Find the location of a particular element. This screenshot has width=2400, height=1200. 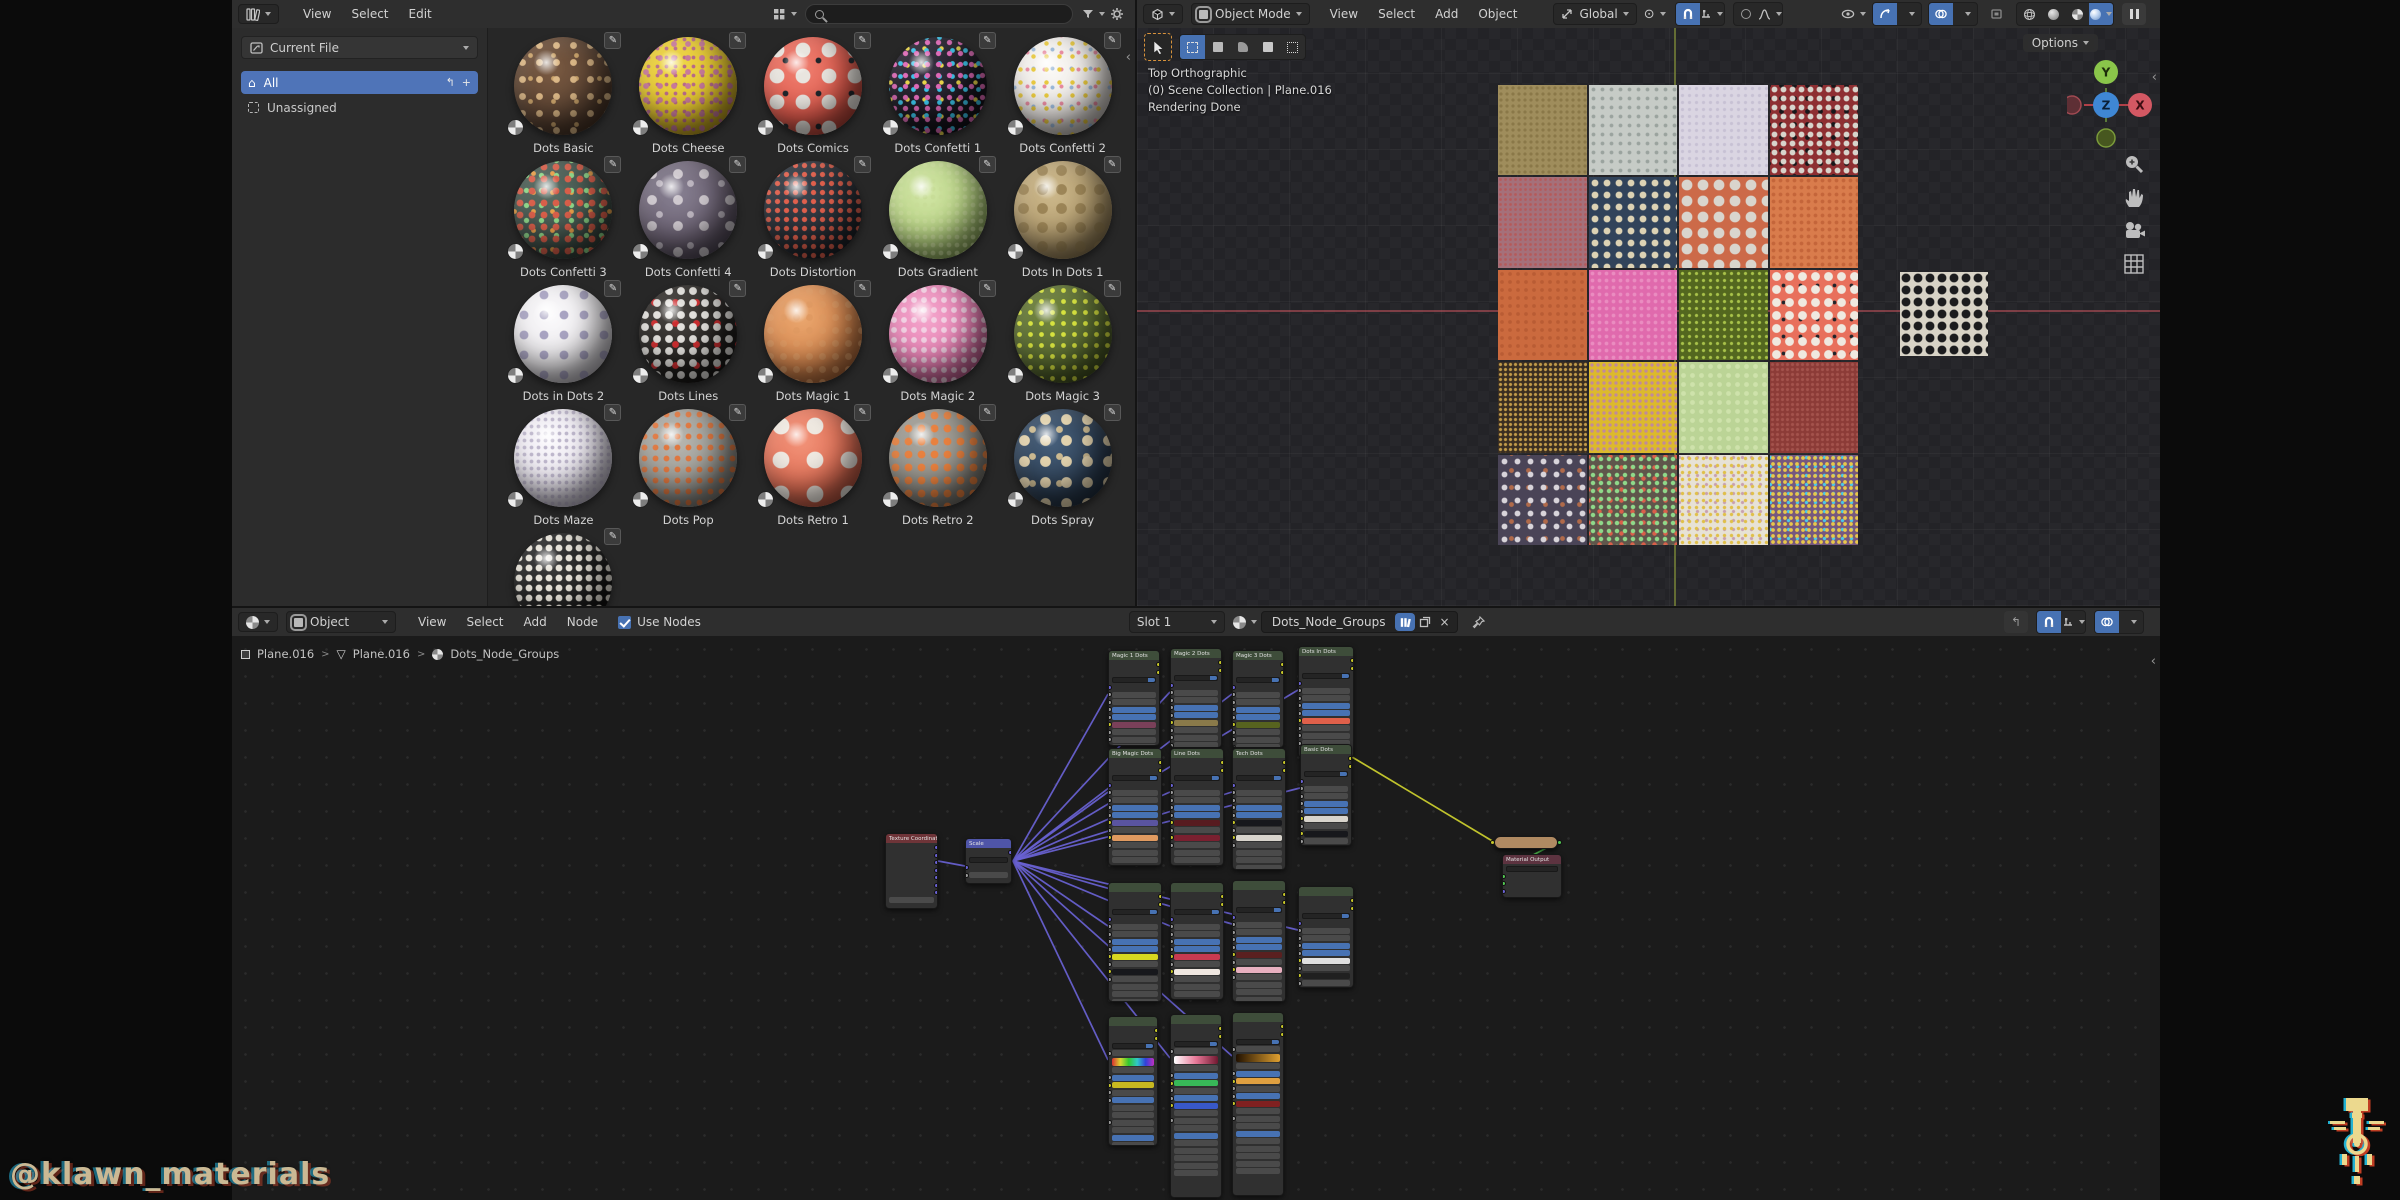

editor-type-button is located at coordinates (258, 622).